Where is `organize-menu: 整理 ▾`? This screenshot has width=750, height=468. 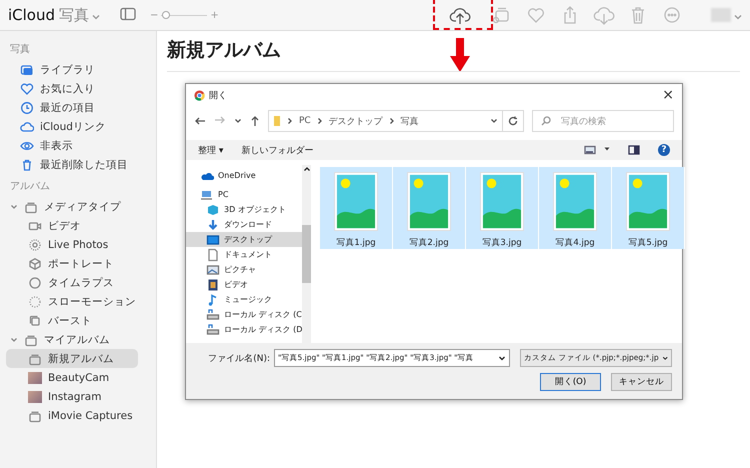 organize-menu: 整理 ▾ is located at coordinates (211, 150).